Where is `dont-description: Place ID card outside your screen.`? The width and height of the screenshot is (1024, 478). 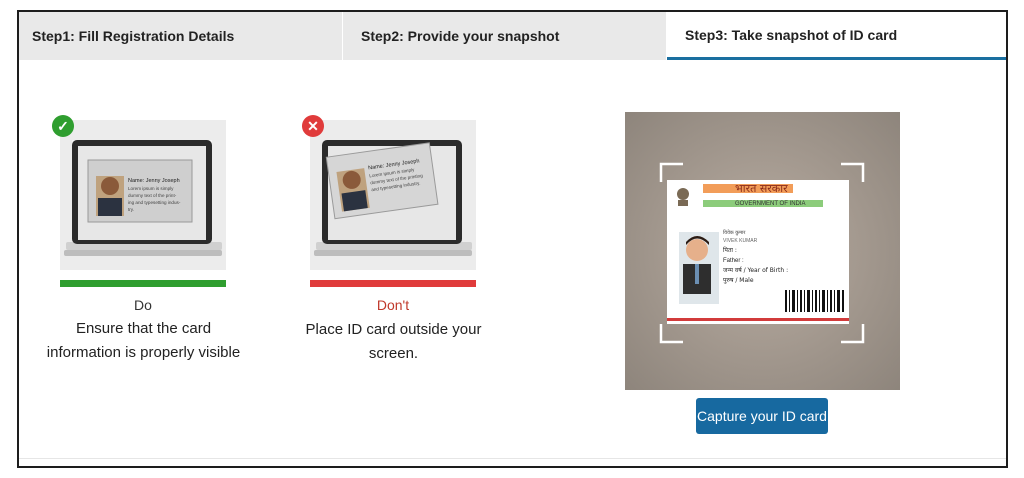
dont-description: Place ID card outside your screen. is located at coordinates (393, 341).